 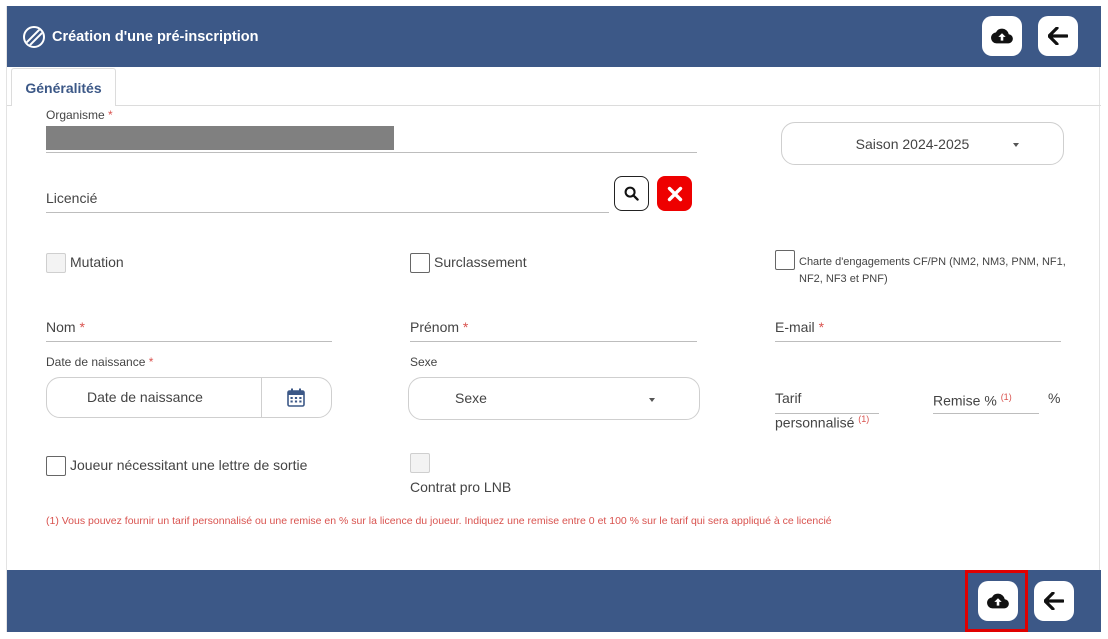 I want to click on remise-label: Remise % (1), so click(x=972, y=400).